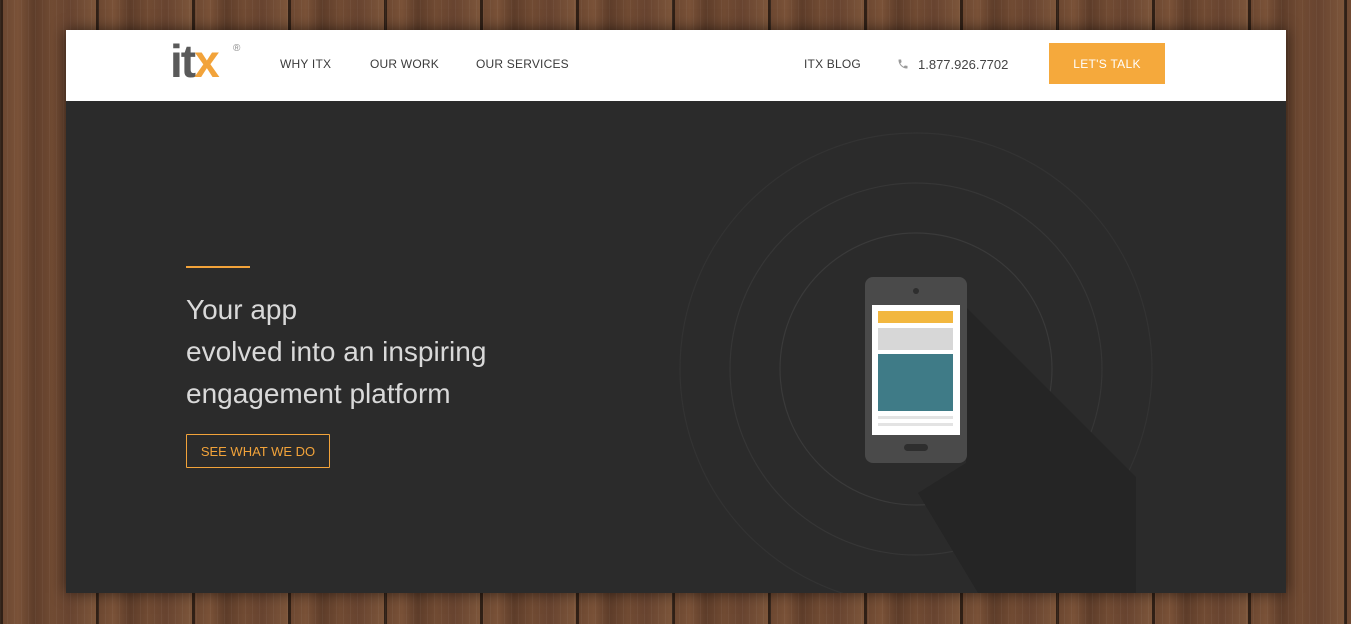  What do you see at coordinates (832, 64) in the screenshot?
I see `nav-itx-blog: ITX BLOG` at bounding box center [832, 64].